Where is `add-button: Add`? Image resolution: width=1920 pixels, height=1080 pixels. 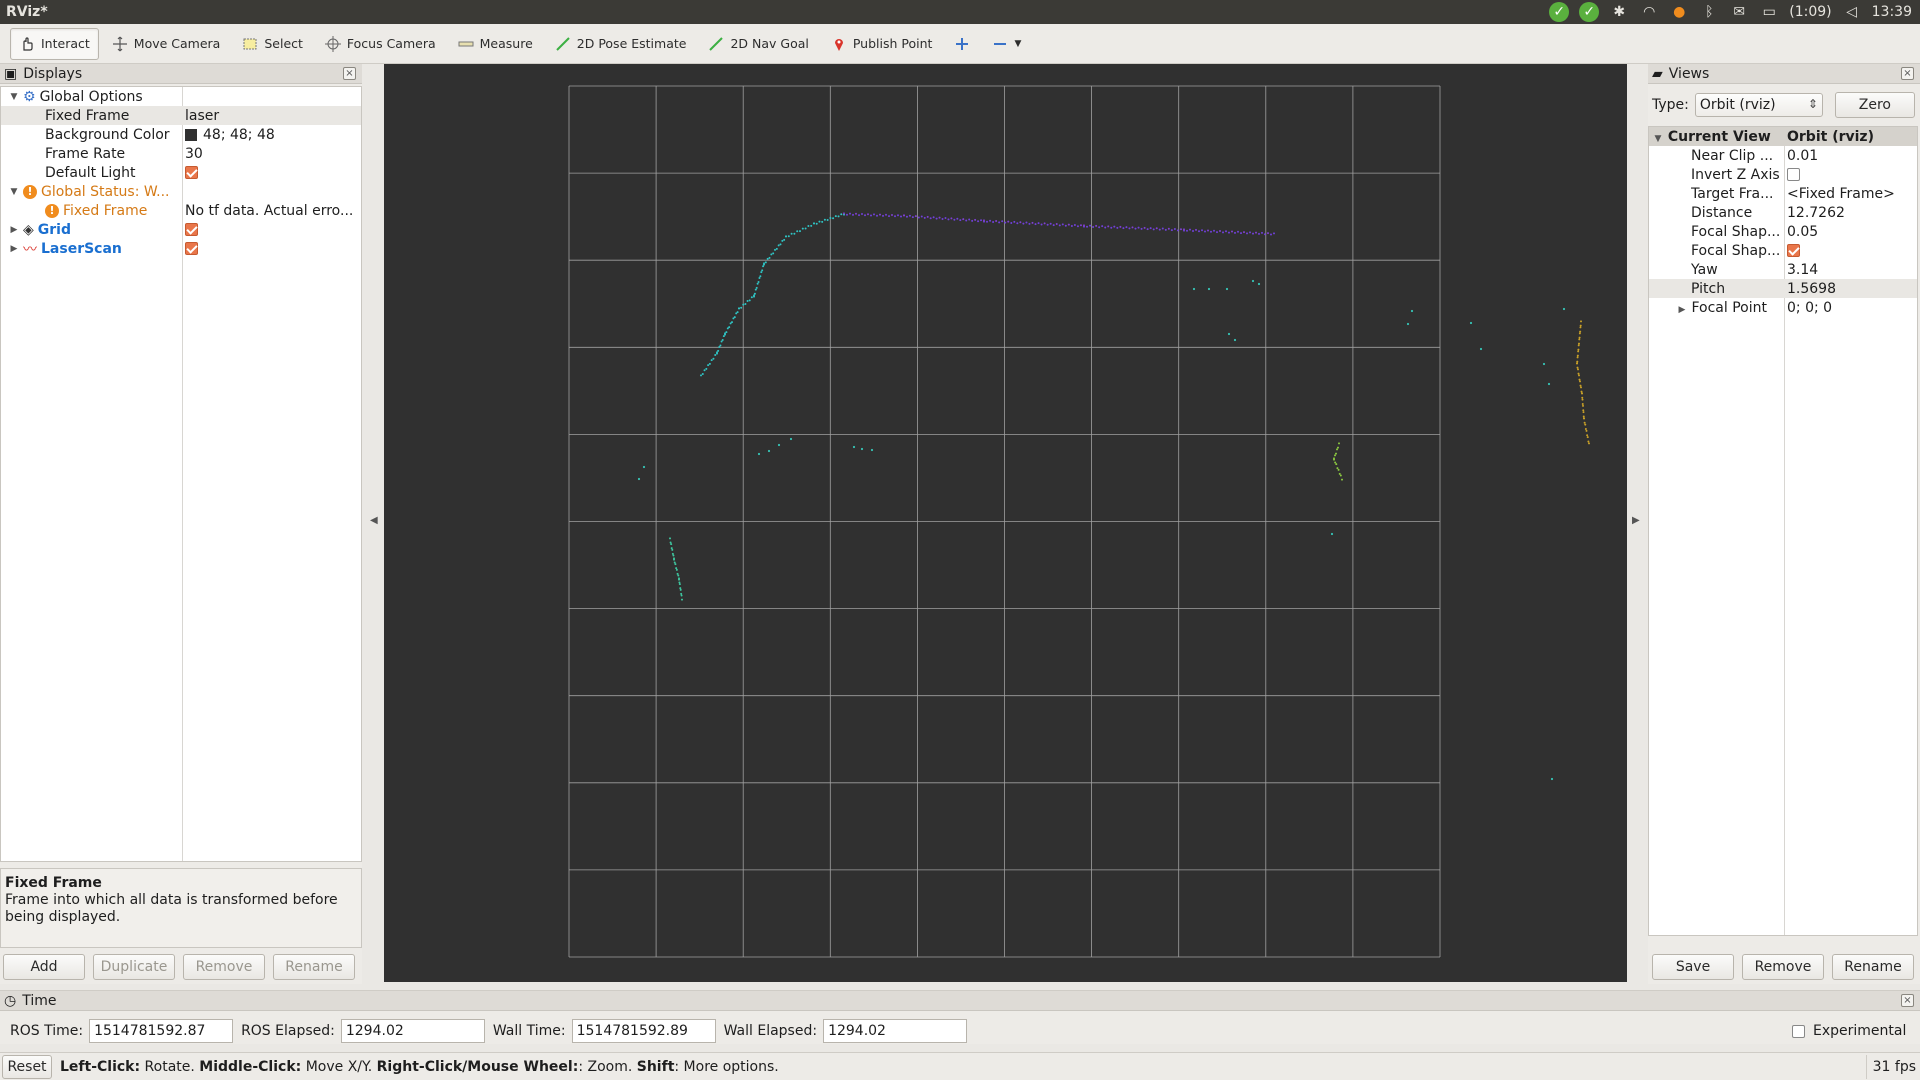
add-button: Add is located at coordinates (44, 967).